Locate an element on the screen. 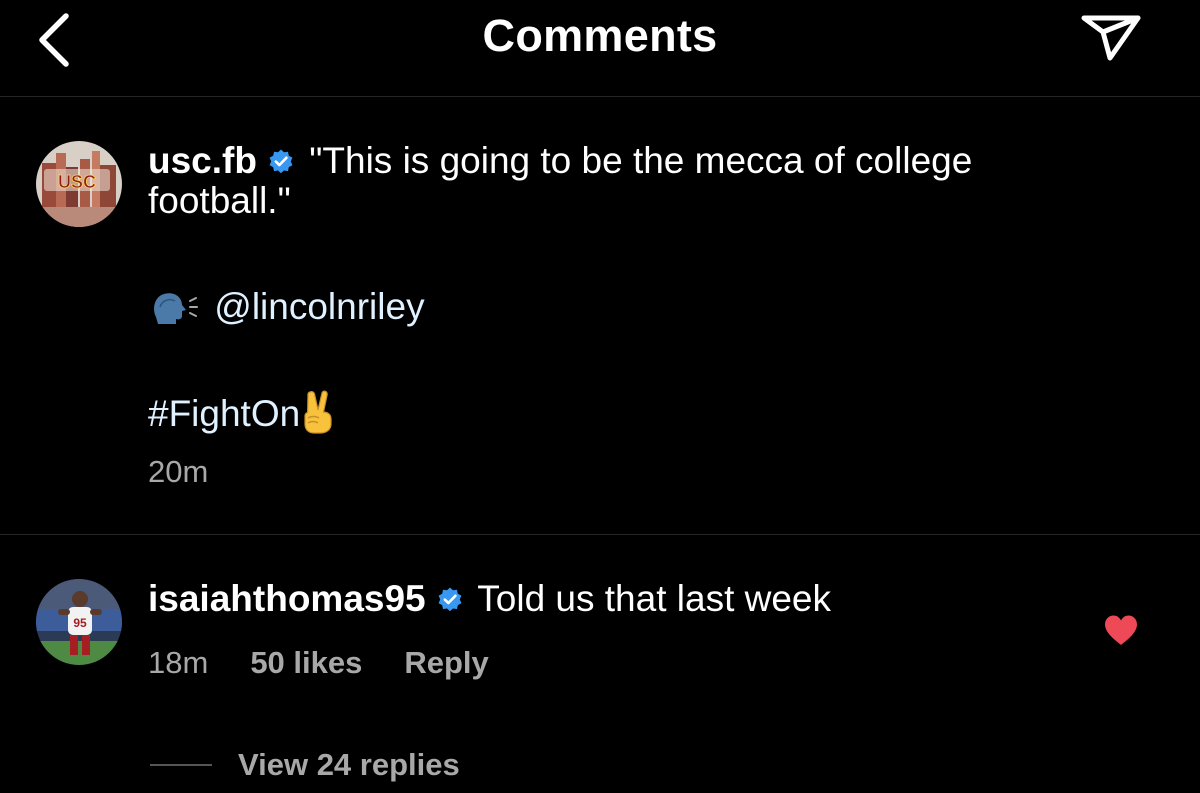 The width and height of the screenshot is (1200, 793). avatar: USC is located at coordinates (79, 184).